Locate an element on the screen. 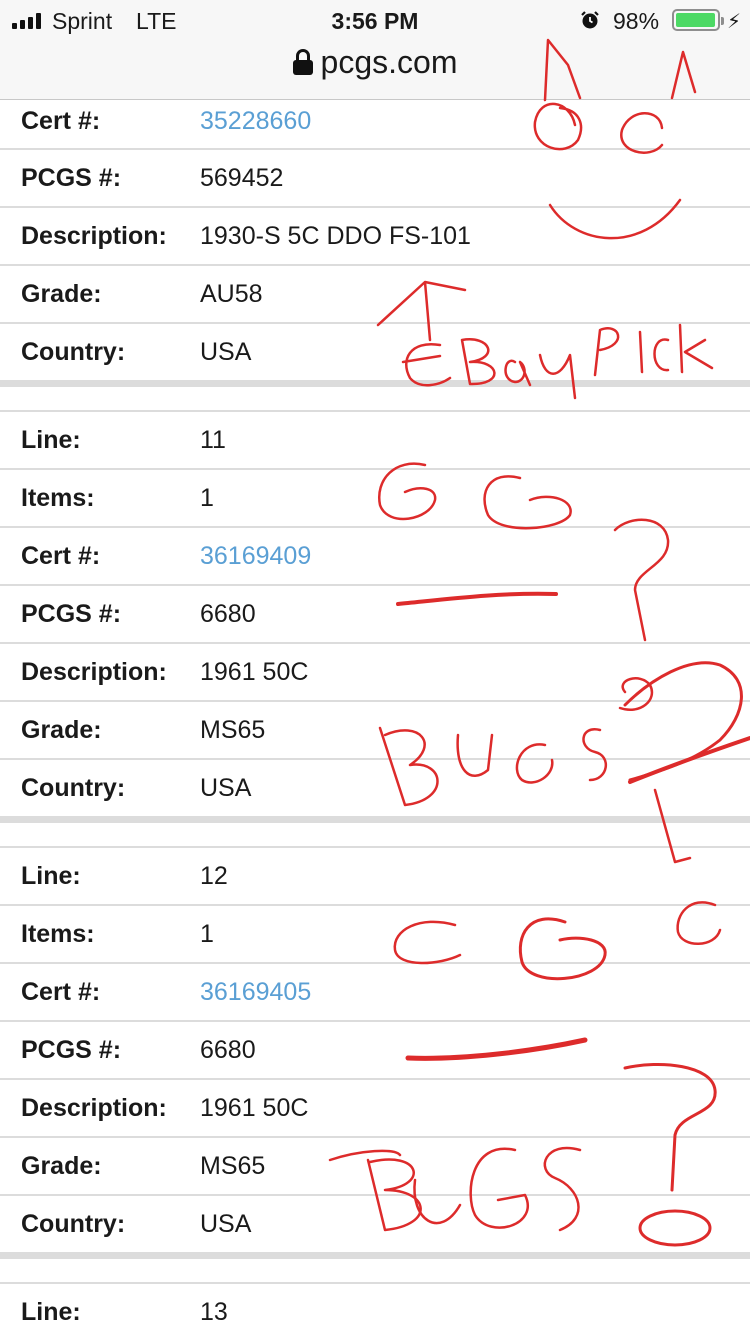  table-row: Cert #: 36169409 is located at coordinates (375, 557).